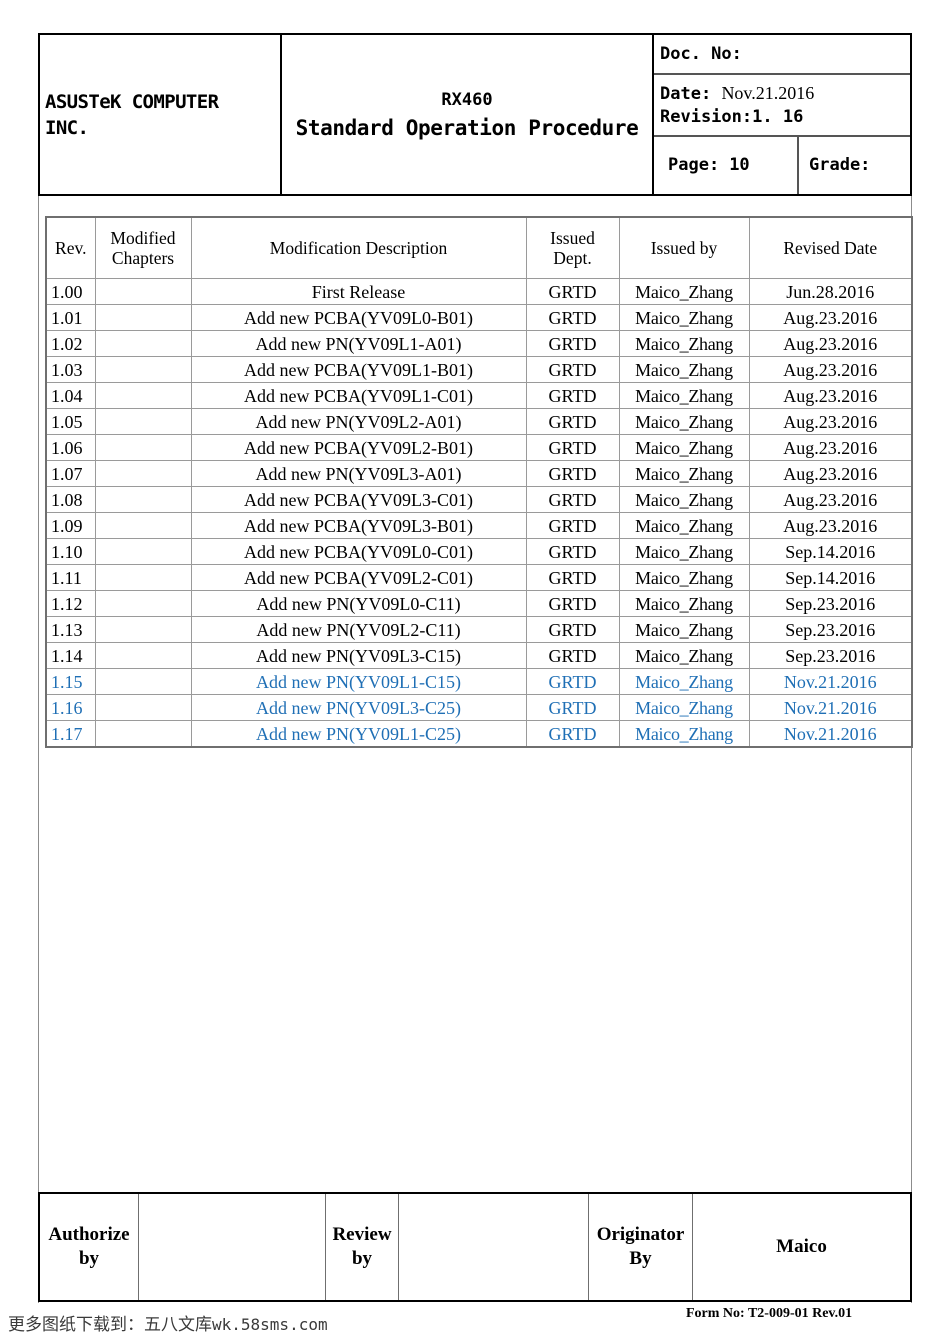 This screenshot has width=950, height=1344. Describe the element at coordinates (726, 165) in the screenshot. I see `page-cell: Page: 10` at that location.